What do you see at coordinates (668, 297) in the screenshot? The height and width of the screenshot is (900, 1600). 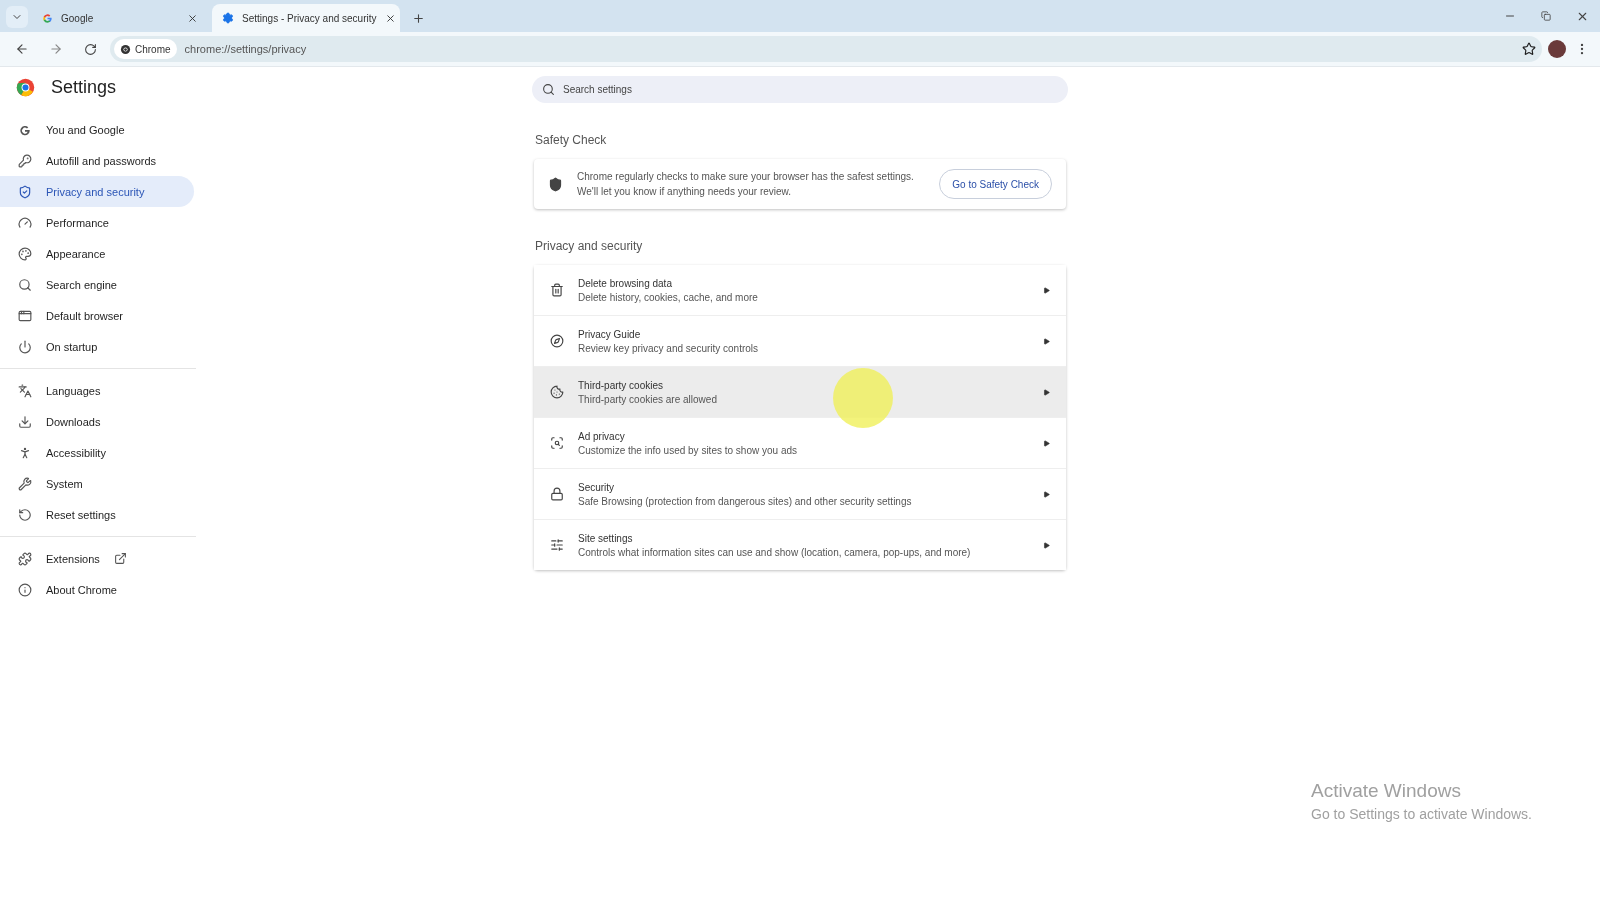 I see `row-subtitle: Delete history, cookies, cache, and more` at bounding box center [668, 297].